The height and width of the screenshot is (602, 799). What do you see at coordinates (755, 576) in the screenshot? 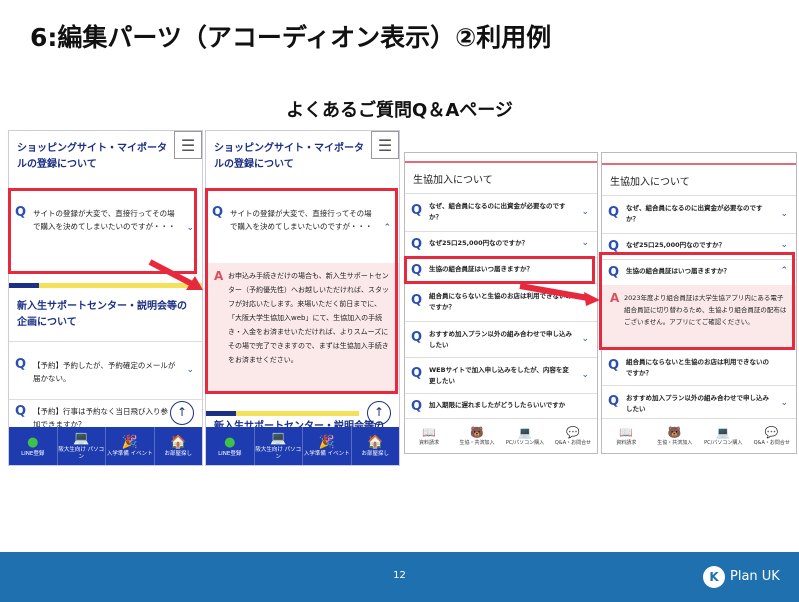
I see `logo-text: Plan UK` at bounding box center [755, 576].